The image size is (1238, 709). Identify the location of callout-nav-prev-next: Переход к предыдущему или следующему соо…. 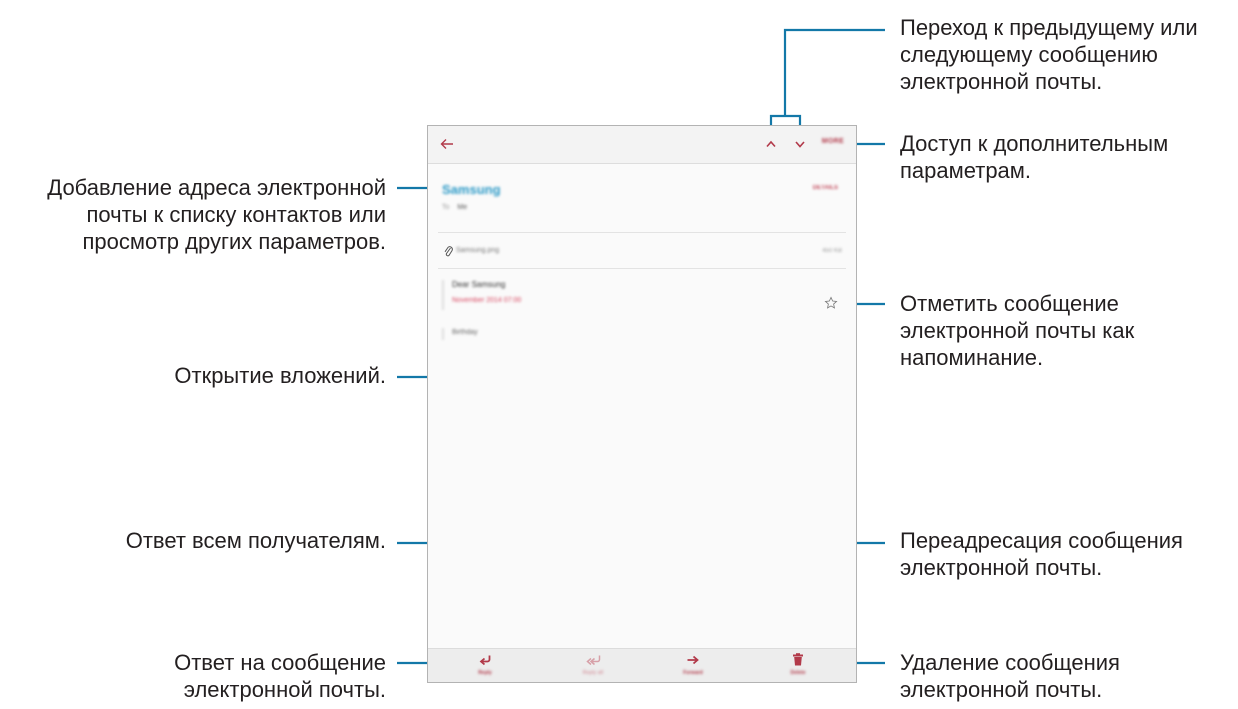
(1049, 54).